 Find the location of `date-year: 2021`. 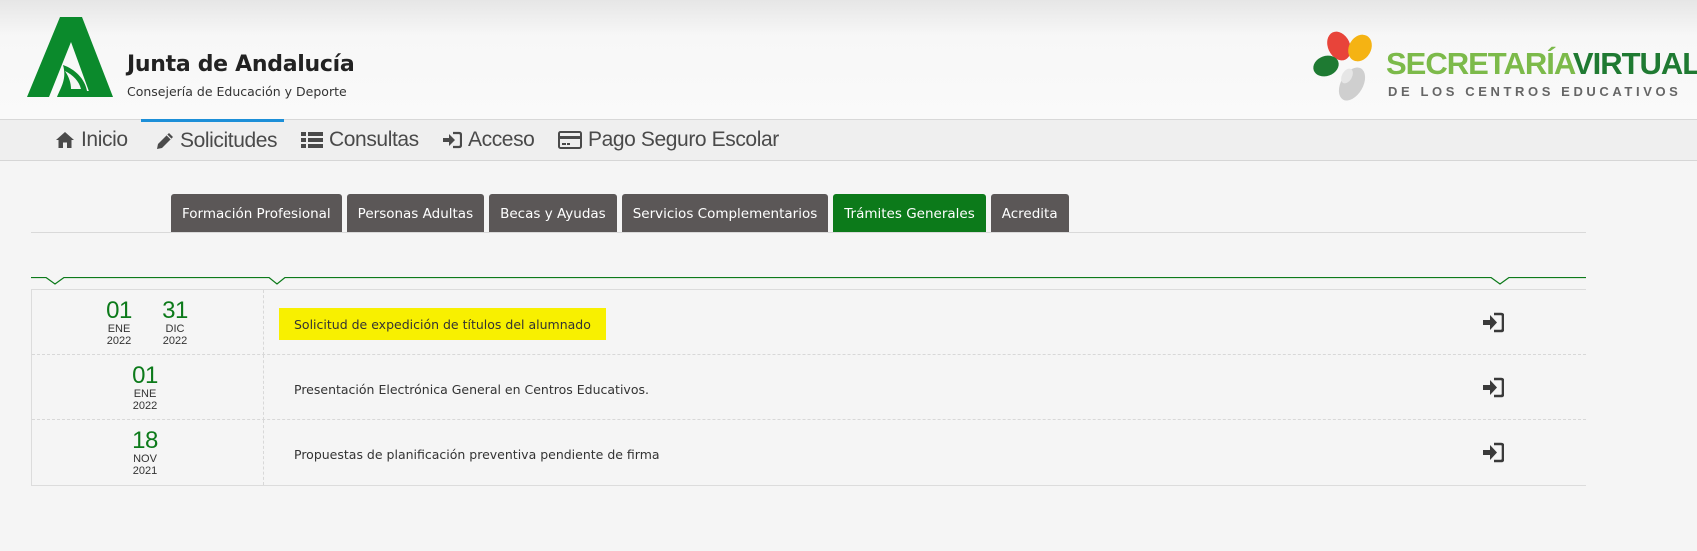

date-year: 2021 is located at coordinates (145, 471).